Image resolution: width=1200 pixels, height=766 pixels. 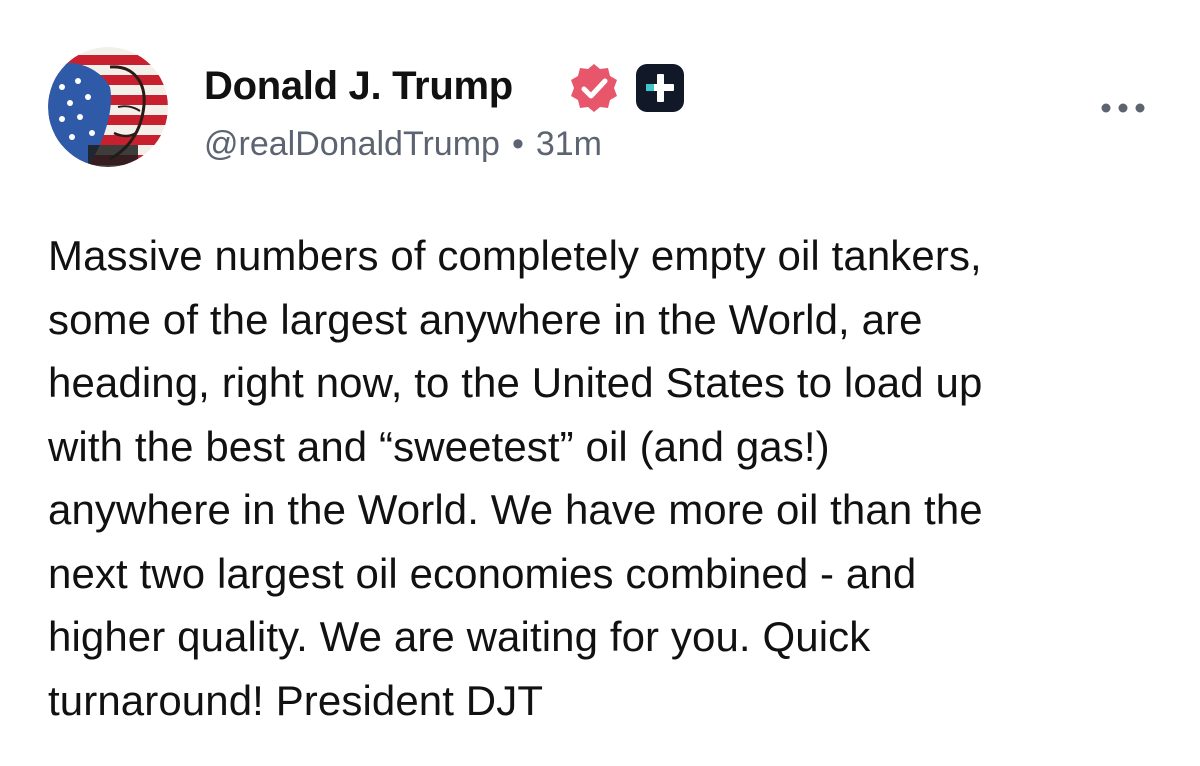 I want to click on plus-badge-icon, so click(x=660, y=88).